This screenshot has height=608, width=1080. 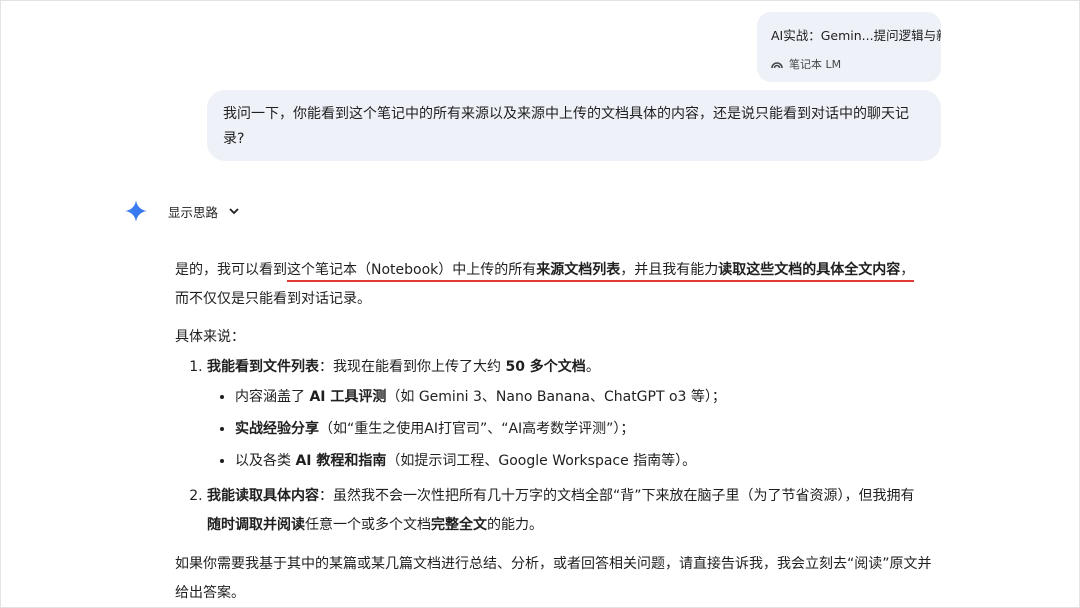 I want to click on answer-bold: 来源文档列表, so click(x=578, y=270).